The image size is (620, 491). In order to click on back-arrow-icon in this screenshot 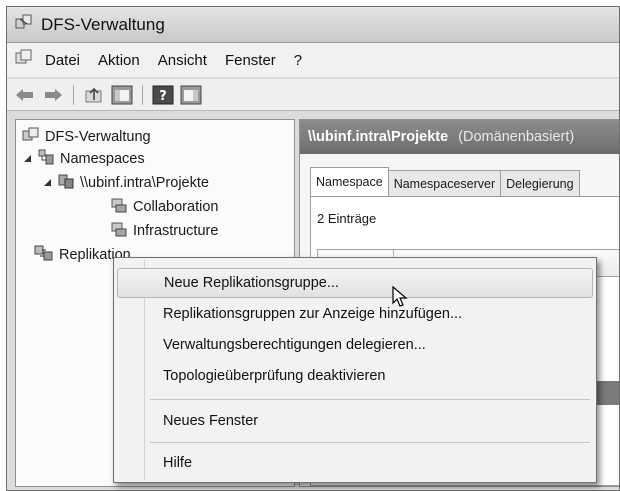, I will do `click(25, 95)`.